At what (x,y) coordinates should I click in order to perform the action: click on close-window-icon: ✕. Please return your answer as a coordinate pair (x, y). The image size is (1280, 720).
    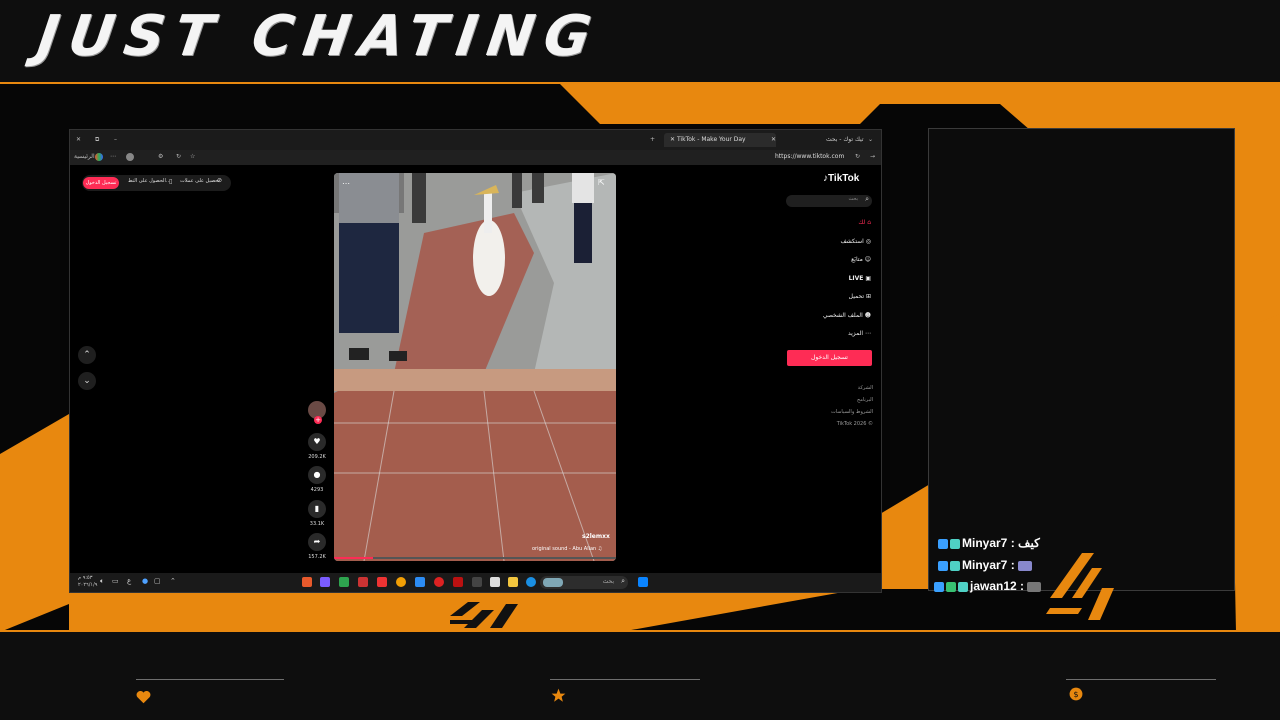
    Looking at the image, I should click on (78, 140).